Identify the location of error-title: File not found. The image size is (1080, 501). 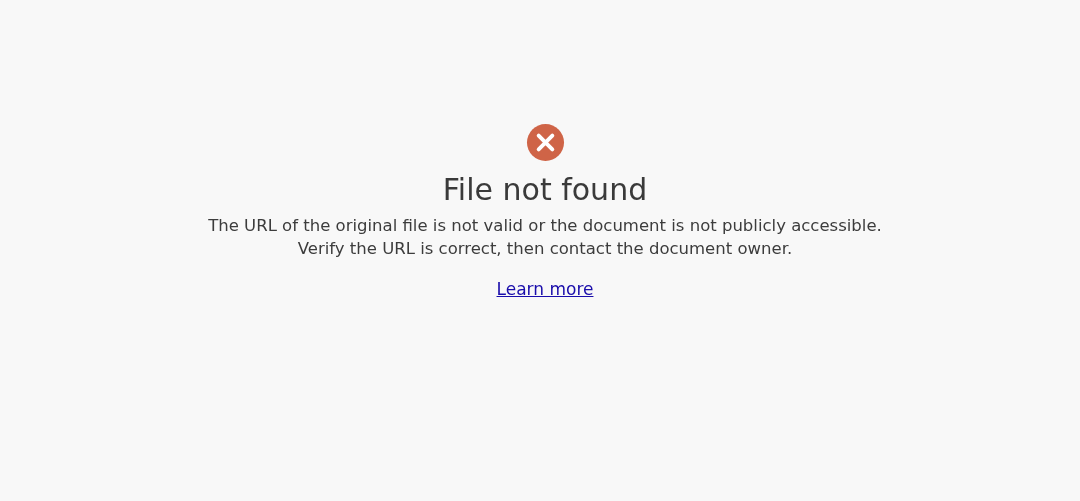
(545, 190).